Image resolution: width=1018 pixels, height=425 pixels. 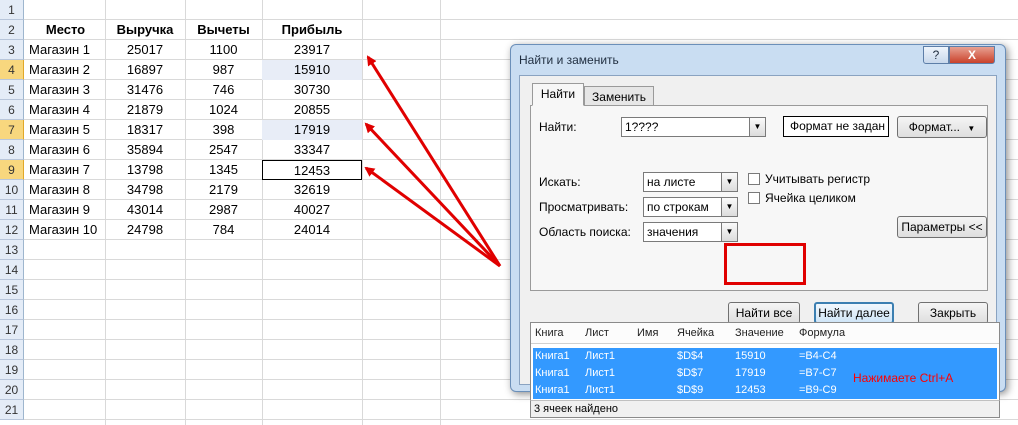 What do you see at coordinates (585, 232) in the screenshot?
I see `lookin-label: Область поиска:` at bounding box center [585, 232].